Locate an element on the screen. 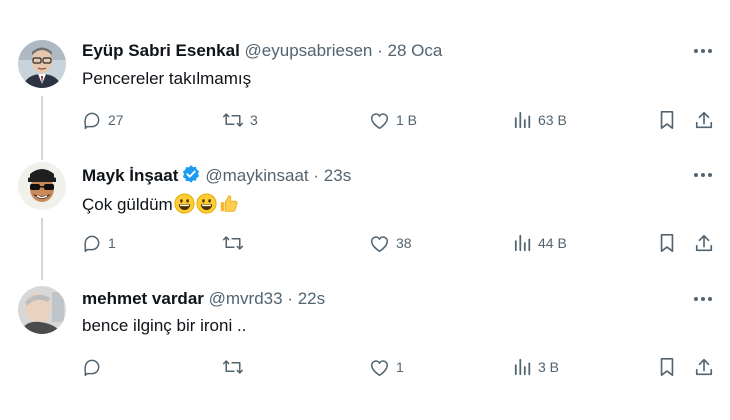 The height and width of the screenshot is (420, 730). views-button: 44 B is located at coordinates (540, 243).